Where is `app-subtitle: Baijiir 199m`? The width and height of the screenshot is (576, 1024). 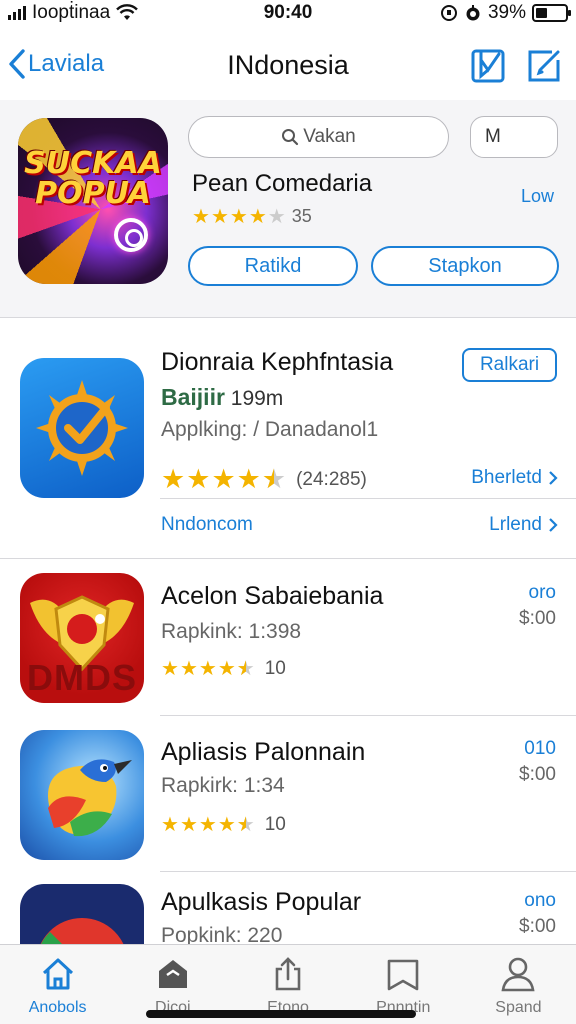 app-subtitle: Baijiir 199m is located at coordinates (222, 397).